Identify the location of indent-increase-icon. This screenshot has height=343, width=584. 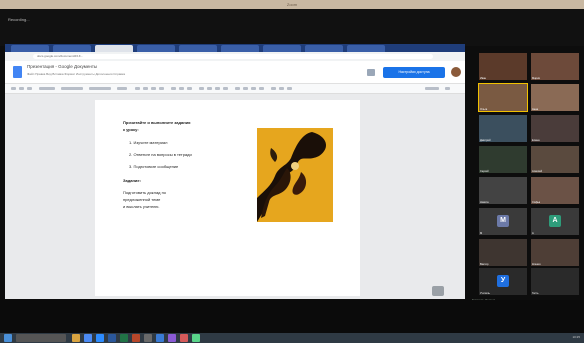
(281, 88).